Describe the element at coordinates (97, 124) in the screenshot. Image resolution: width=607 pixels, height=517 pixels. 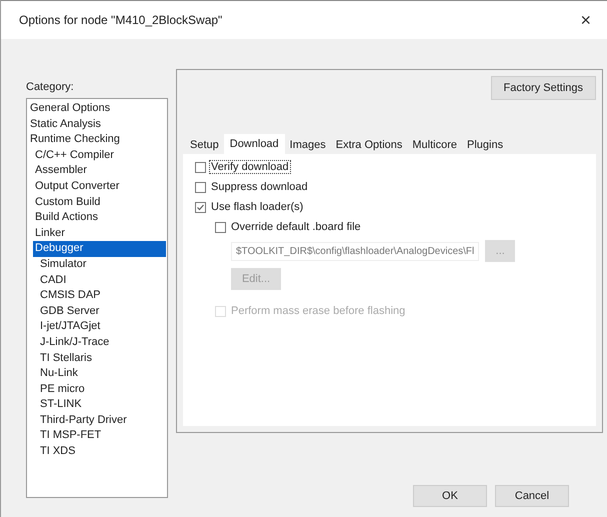
I see `category-item: Static Analysis` at that location.